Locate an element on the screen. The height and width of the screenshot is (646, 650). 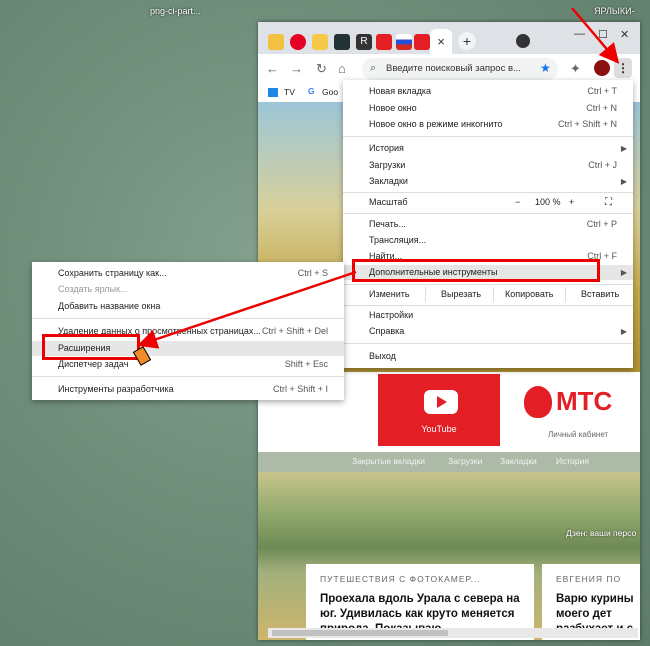
arrow-to-menu-button is located at coordinates (595, 35).